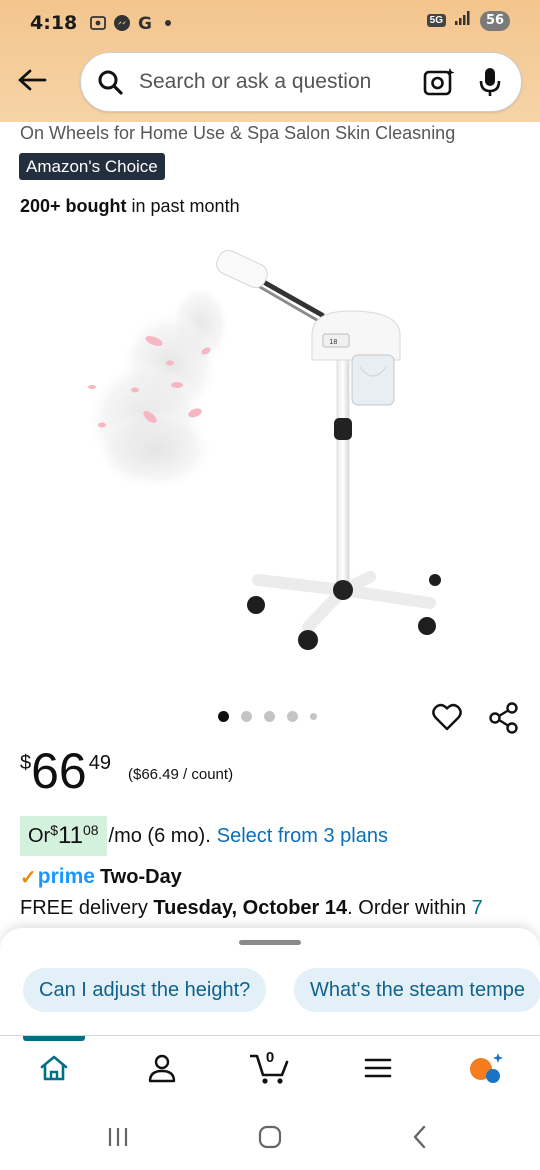  I want to click on back-arrow-icon, so click(32, 80).